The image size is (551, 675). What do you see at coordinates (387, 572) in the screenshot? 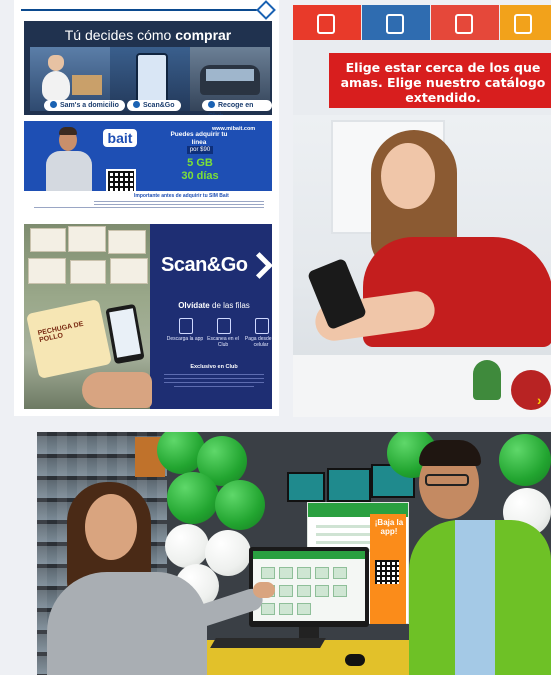
I see `qr-code-icon` at bounding box center [387, 572].